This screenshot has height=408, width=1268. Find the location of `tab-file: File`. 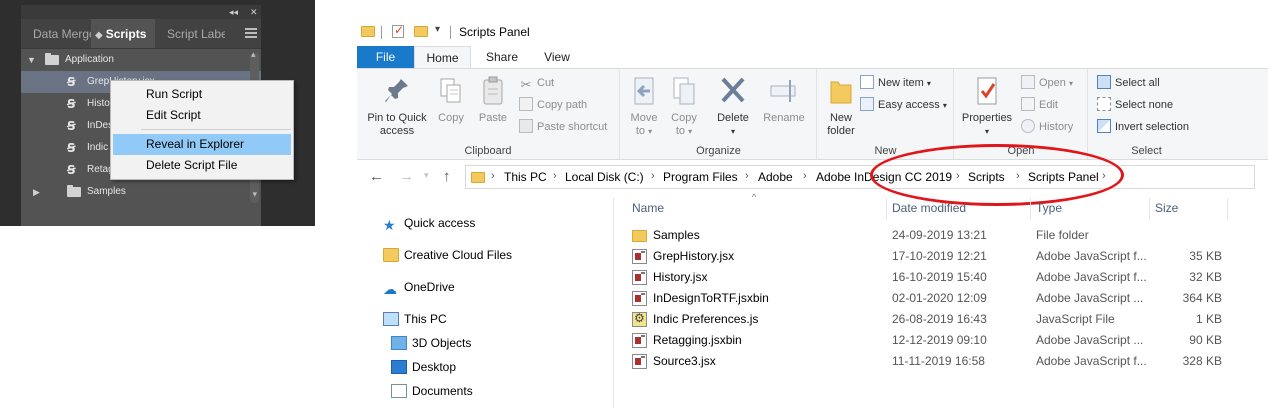

tab-file: File is located at coordinates (385, 57).